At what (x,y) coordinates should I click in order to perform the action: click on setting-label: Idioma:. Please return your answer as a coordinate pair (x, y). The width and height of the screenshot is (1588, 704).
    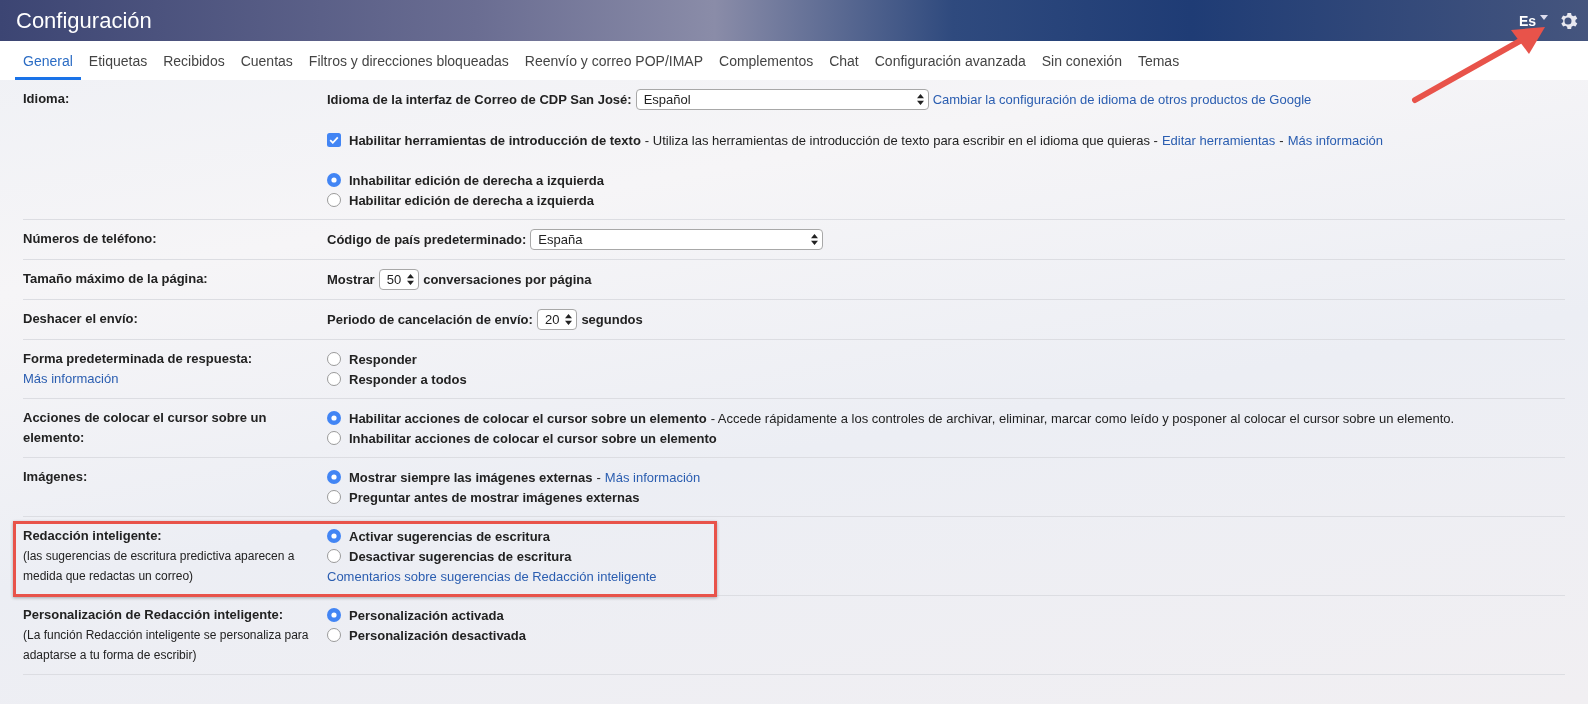
    Looking at the image, I should click on (47, 99).